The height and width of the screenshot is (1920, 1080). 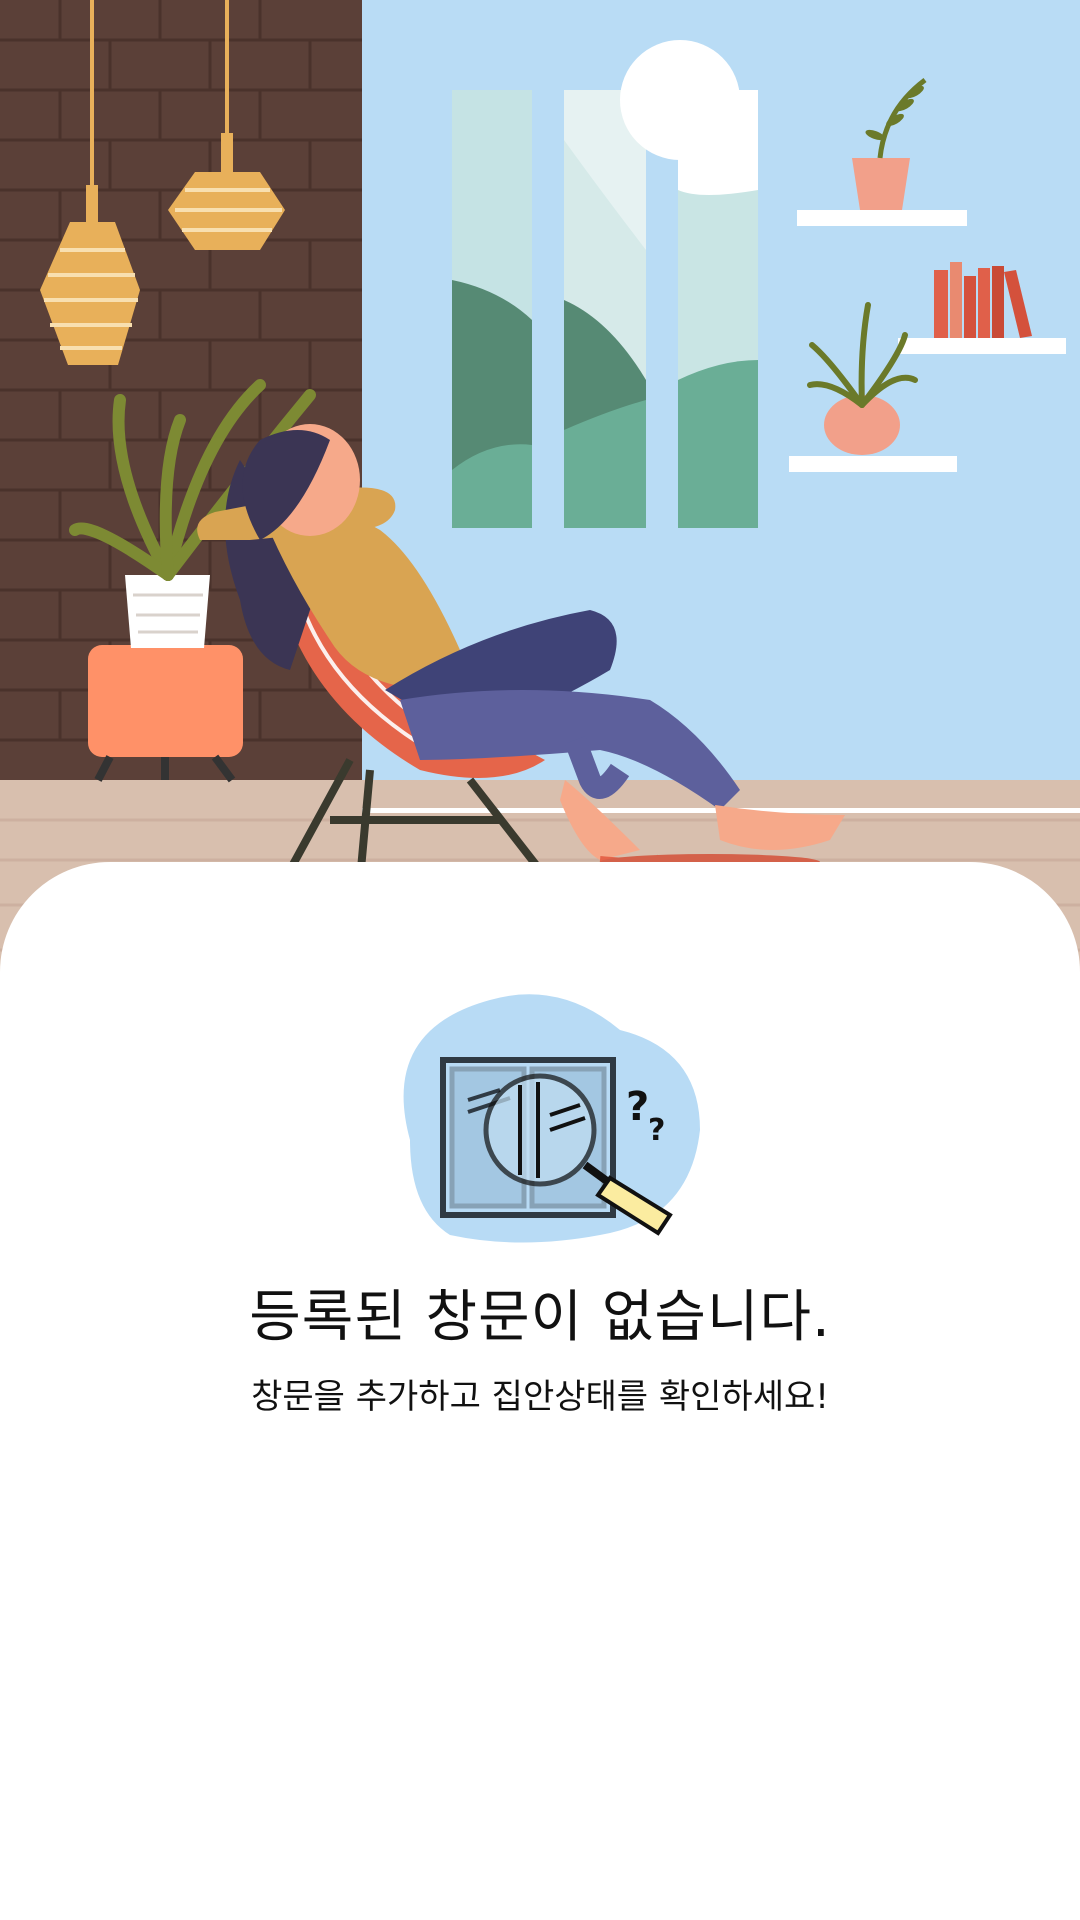 I want to click on empty-state-subtitle: 창문을 추가하고 집안상태를 확인하세요!, so click(x=540, y=1397).